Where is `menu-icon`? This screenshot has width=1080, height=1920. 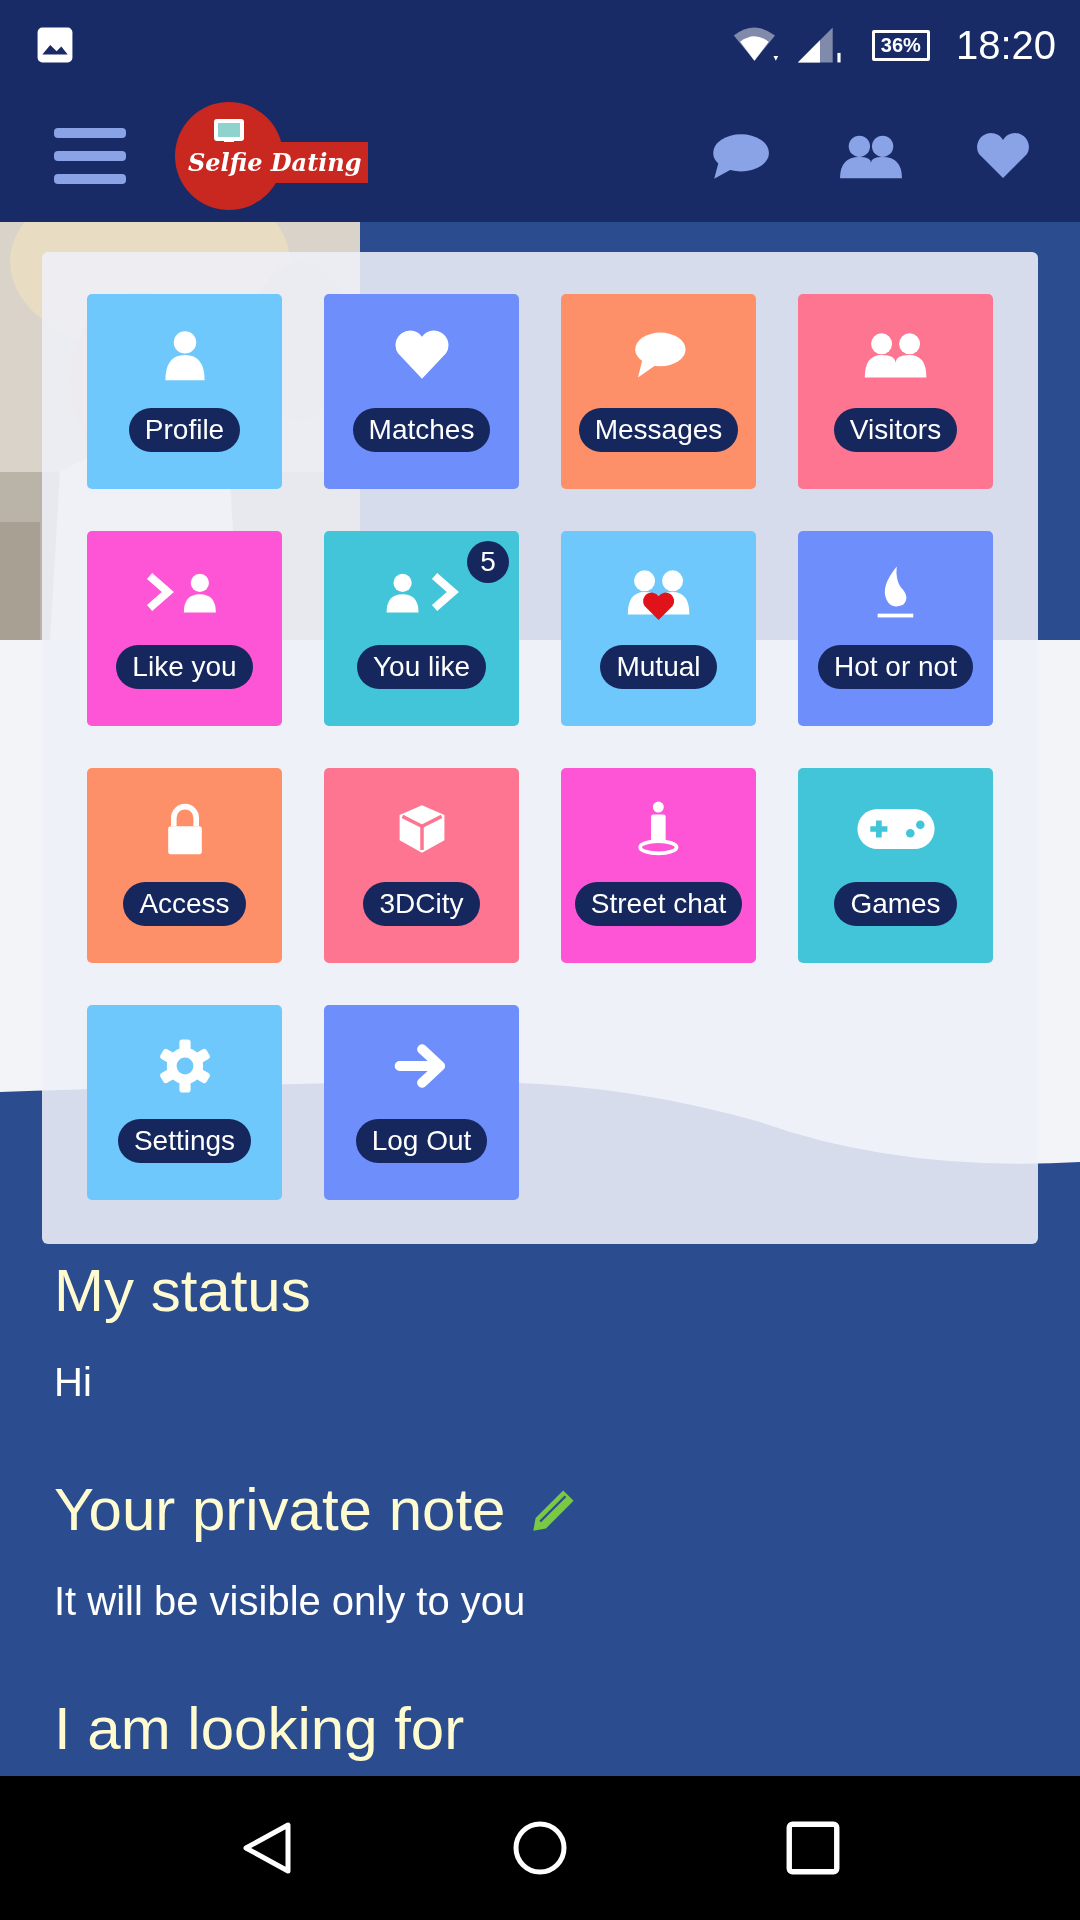
menu-icon is located at coordinates (90, 156).